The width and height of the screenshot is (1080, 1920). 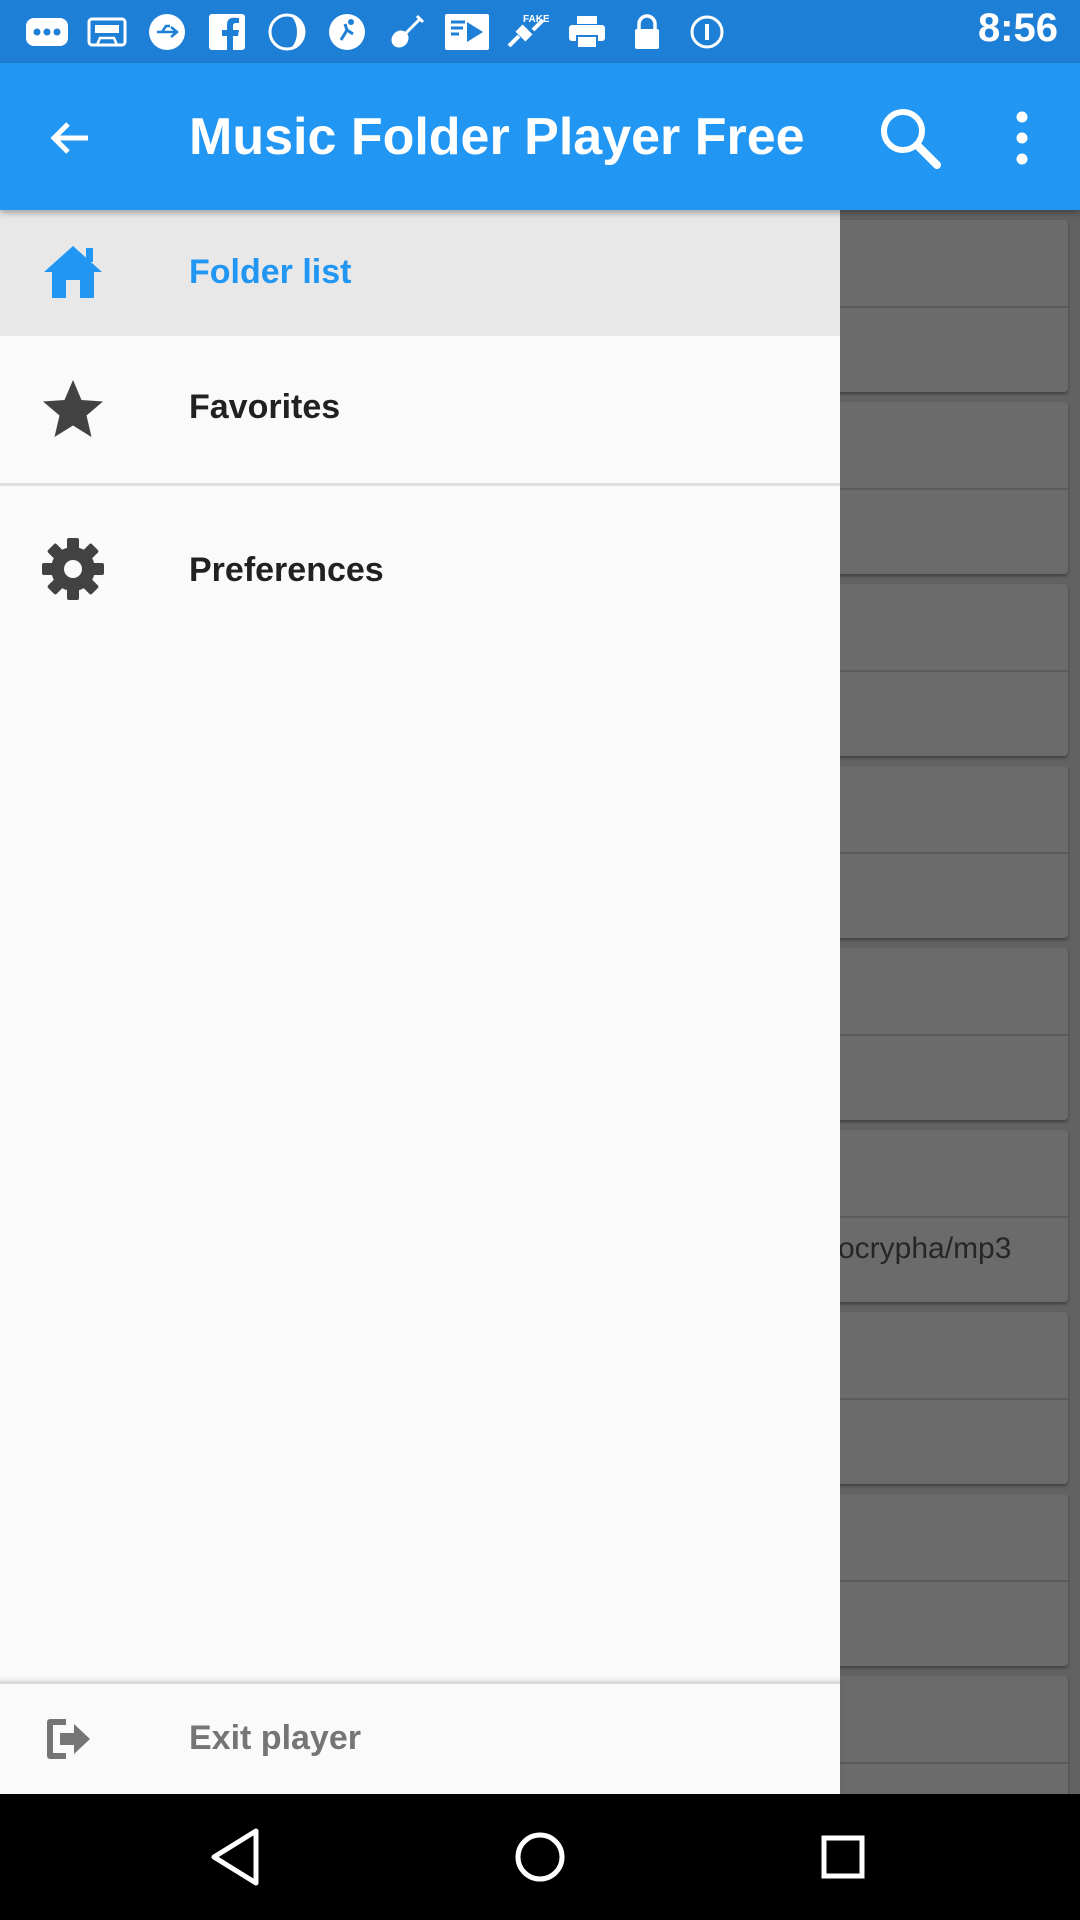 I want to click on svg-text: FAKE, so click(x=536, y=19).